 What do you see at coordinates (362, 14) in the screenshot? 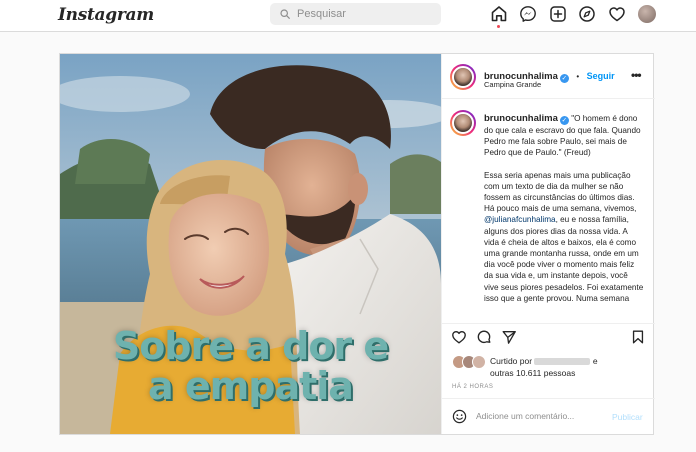
I see `search-input` at bounding box center [362, 14].